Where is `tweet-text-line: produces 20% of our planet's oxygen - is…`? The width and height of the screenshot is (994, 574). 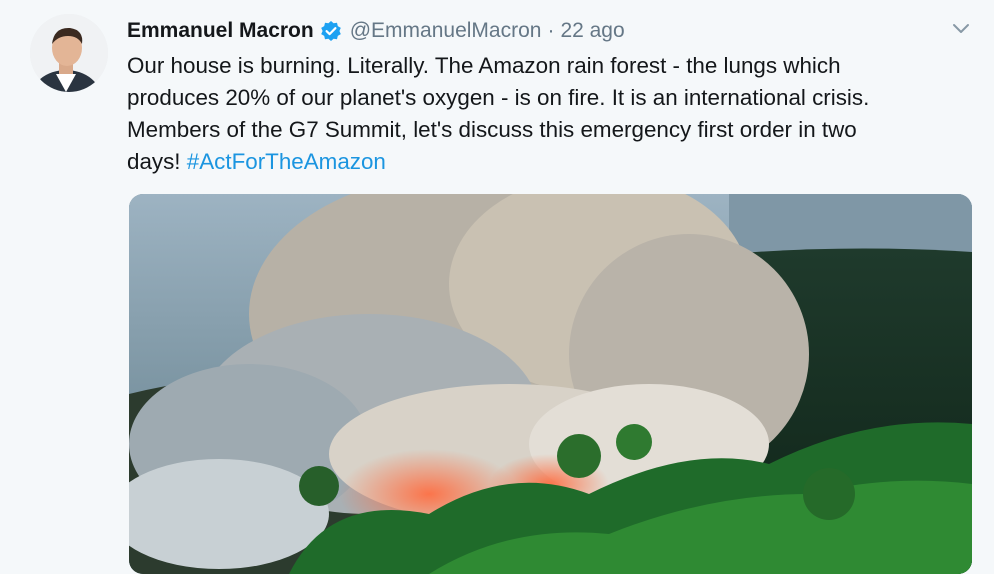 tweet-text-line: produces 20% of our planet's oxygen - is… is located at coordinates (498, 97).